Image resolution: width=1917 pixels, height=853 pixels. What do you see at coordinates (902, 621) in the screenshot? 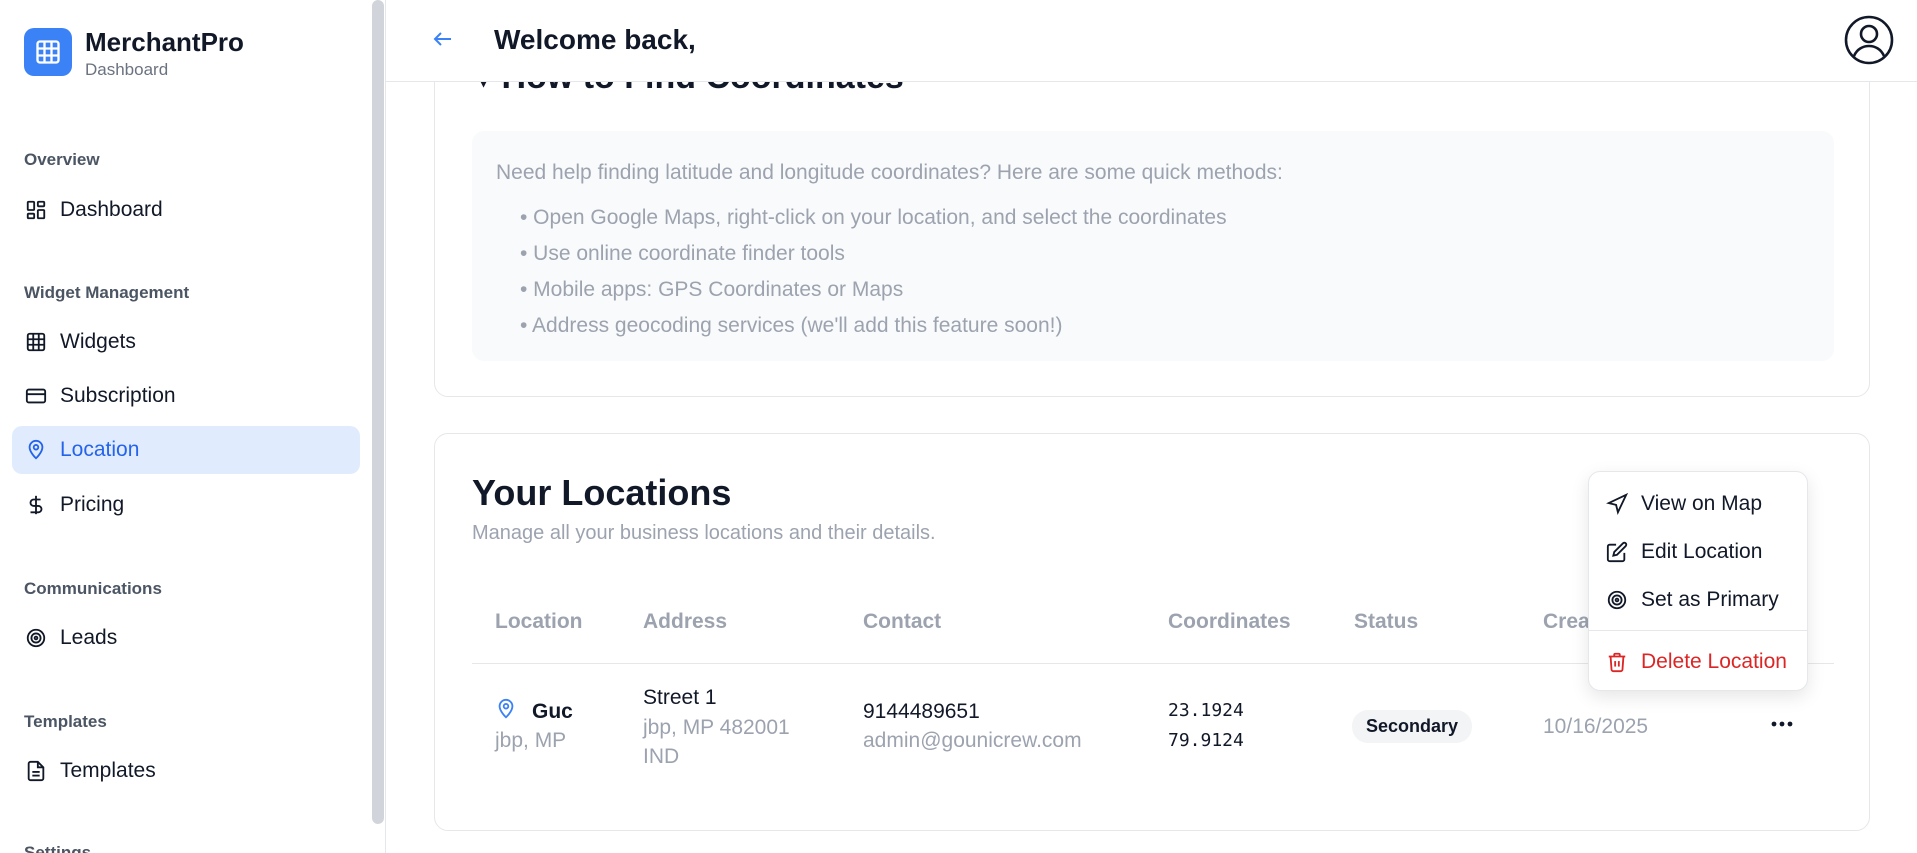
I see `column-header-contact: Contact` at bounding box center [902, 621].